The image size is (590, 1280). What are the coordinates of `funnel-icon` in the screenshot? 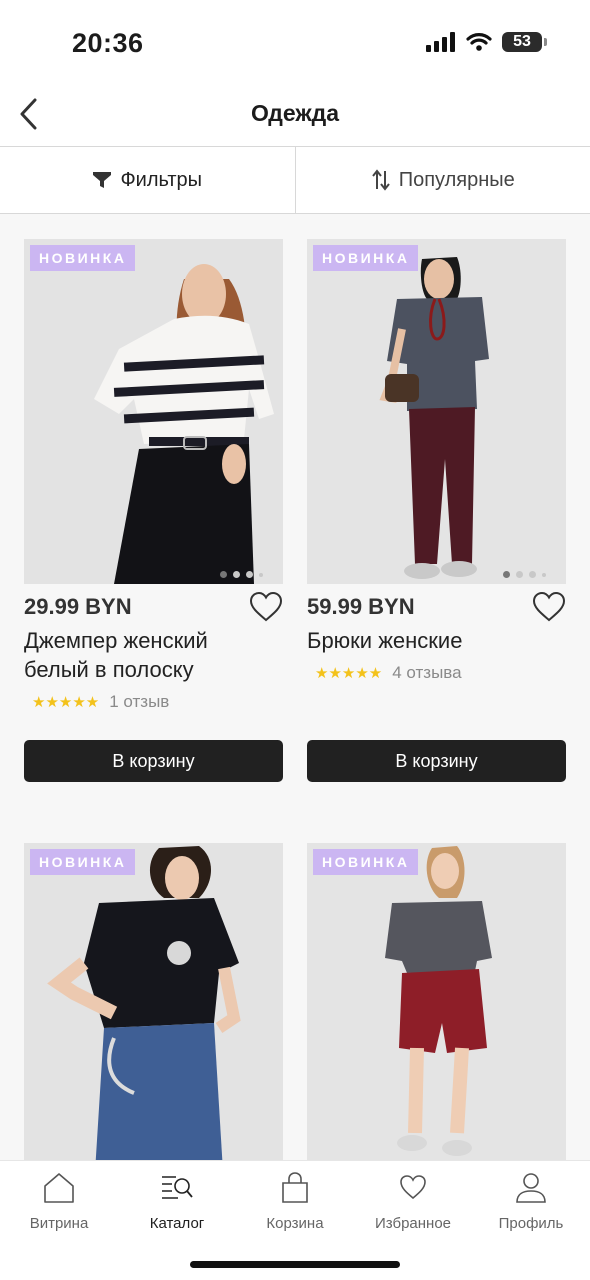 It's located at (102, 180).